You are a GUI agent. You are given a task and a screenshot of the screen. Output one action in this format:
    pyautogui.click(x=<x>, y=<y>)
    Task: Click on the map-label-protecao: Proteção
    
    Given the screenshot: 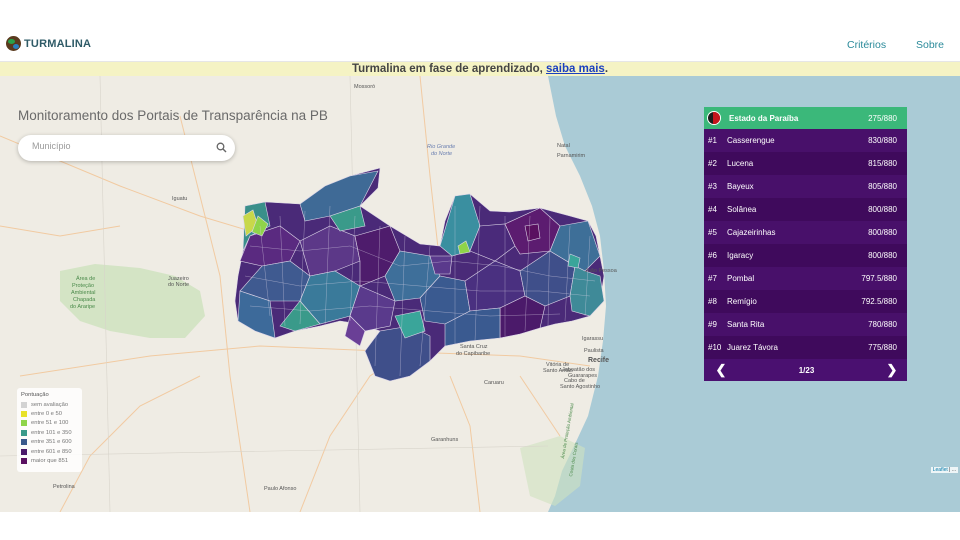 What is the action you would take?
    pyautogui.click(x=83, y=286)
    